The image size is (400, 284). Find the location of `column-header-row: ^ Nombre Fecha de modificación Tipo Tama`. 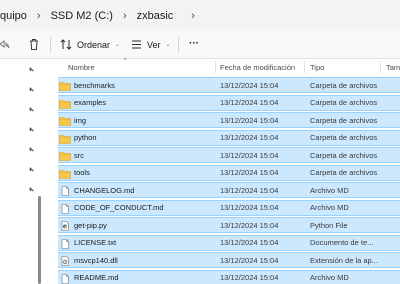

column-header-row: ^ Nombre Fecha de modificación Tipo Tama is located at coordinates (222, 66).